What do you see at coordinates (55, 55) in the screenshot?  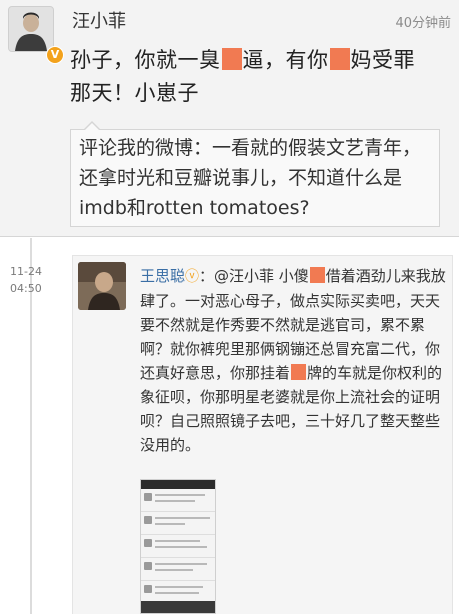 I see `verified-badge-icon: V` at bounding box center [55, 55].